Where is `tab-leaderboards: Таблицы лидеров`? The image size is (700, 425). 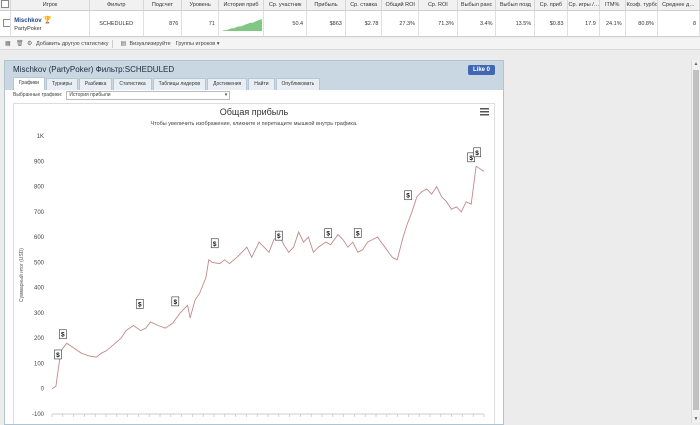
tab-leaderboards: Таблицы лидеров is located at coordinates (179, 84).